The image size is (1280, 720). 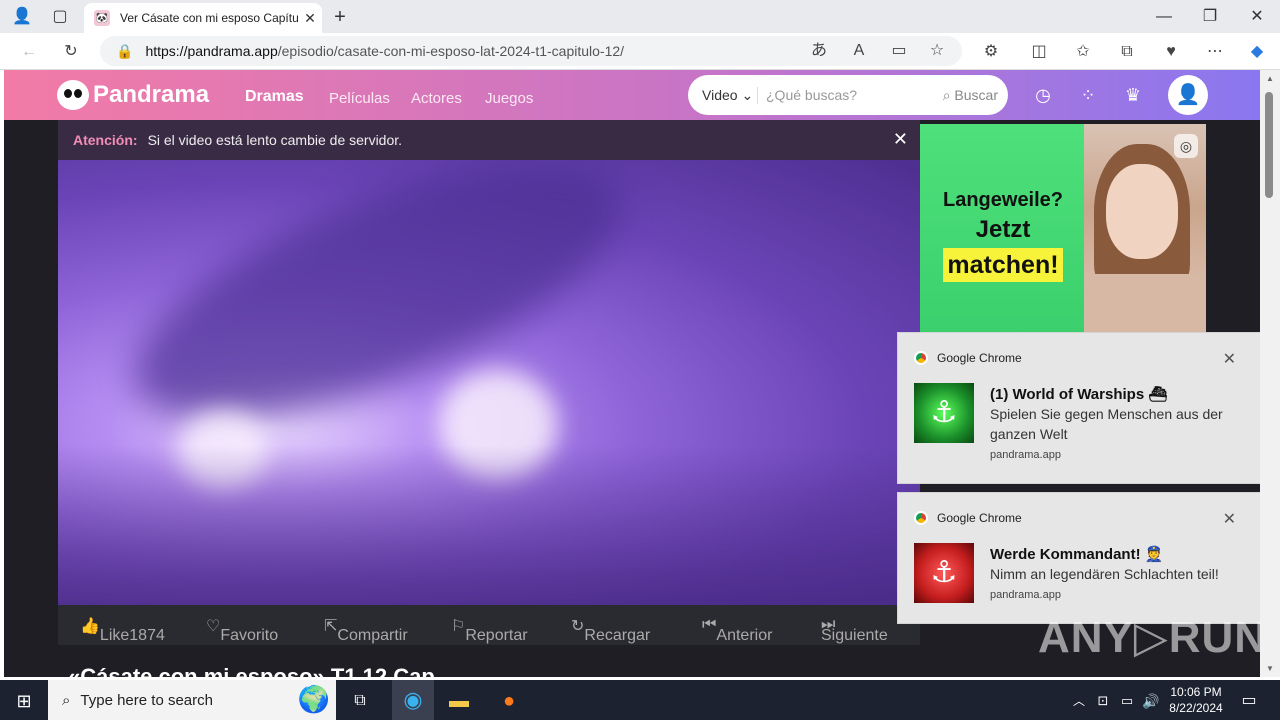 I want to click on device-icon: ⊡, so click(x=1103, y=701).